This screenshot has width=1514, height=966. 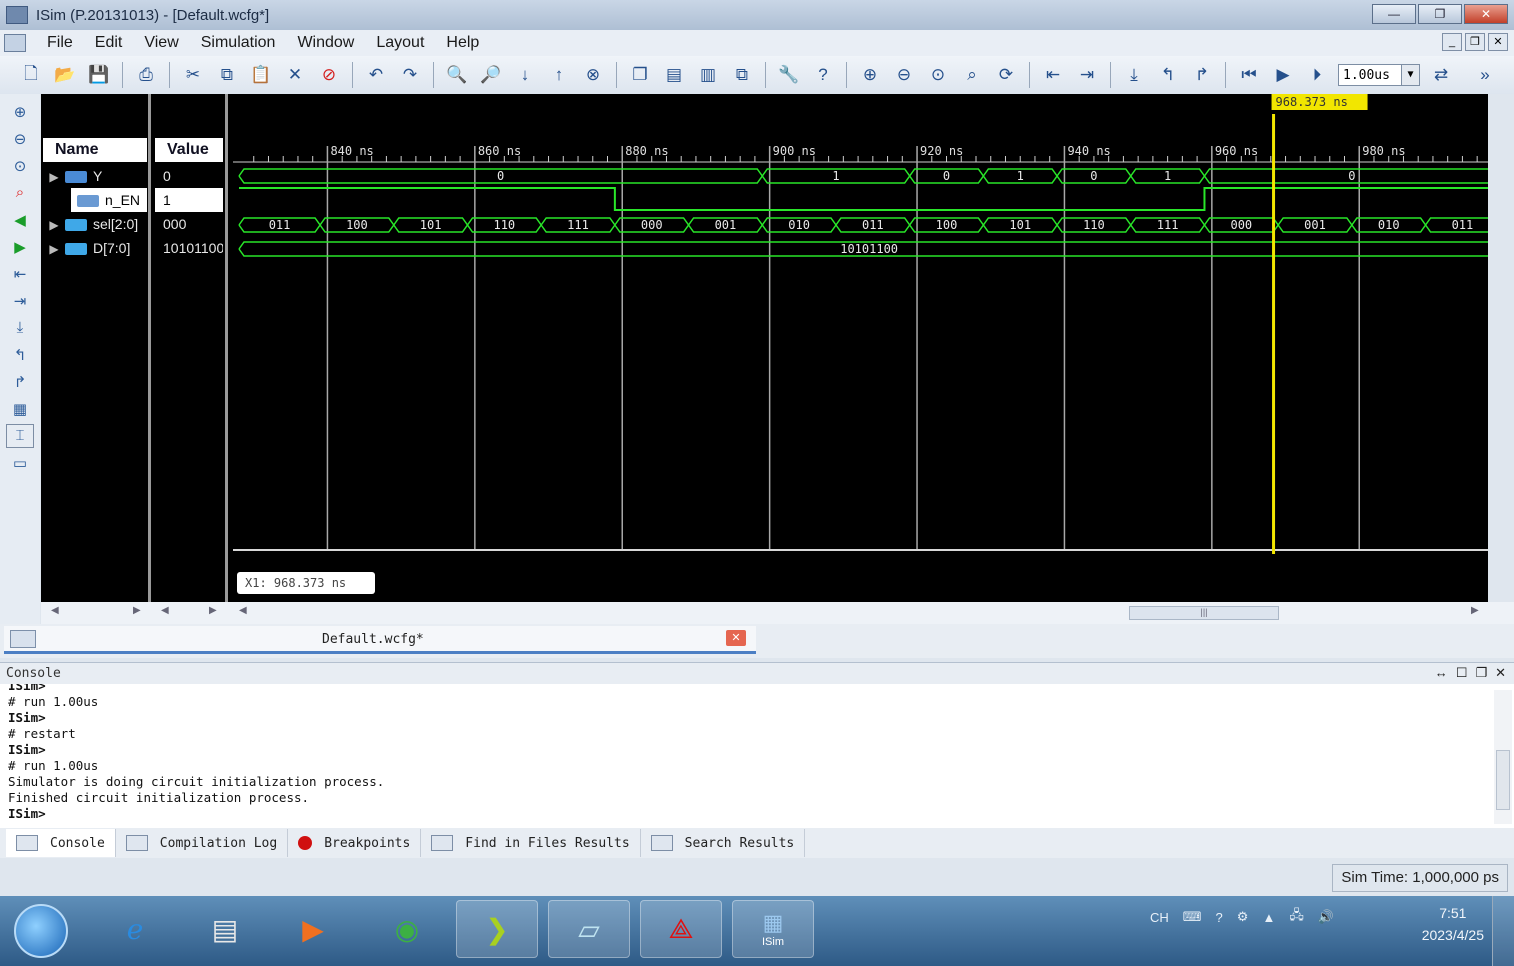 What do you see at coordinates (681, 929) in the screenshot?
I see `acrobat-icon: ⟁` at bounding box center [681, 929].